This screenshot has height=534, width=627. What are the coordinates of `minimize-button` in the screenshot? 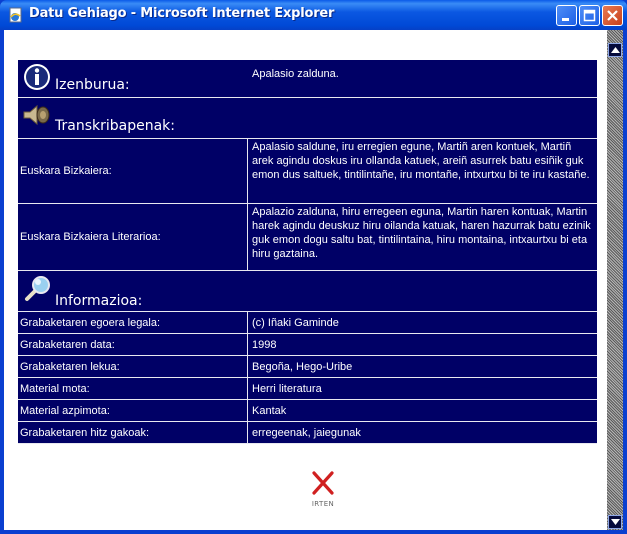 It's located at (566, 15).